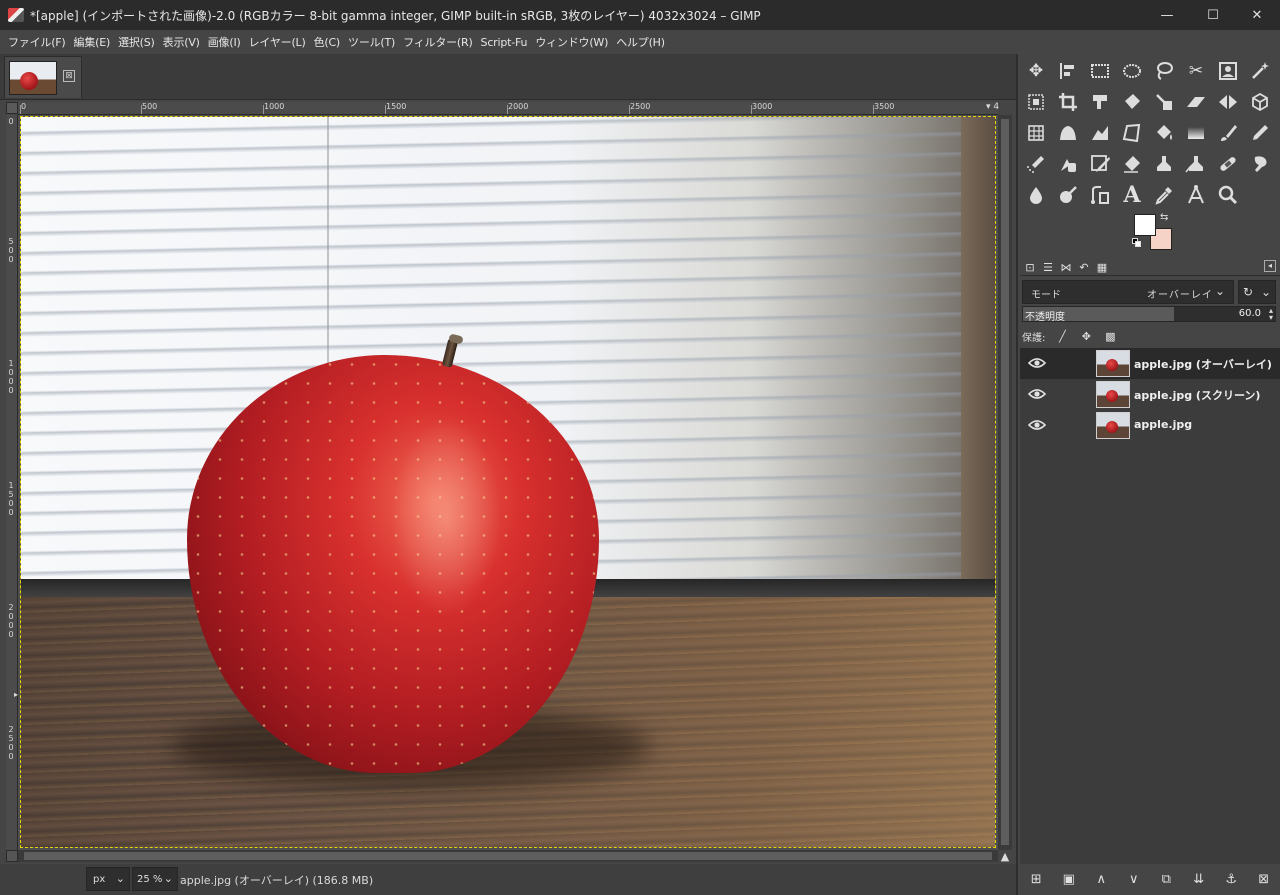 The image size is (1280, 895). What do you see at coordinates (1005, 857) in the screenshot?
I see `navigate-icon: ▲` at bounding box center [1005, 857].